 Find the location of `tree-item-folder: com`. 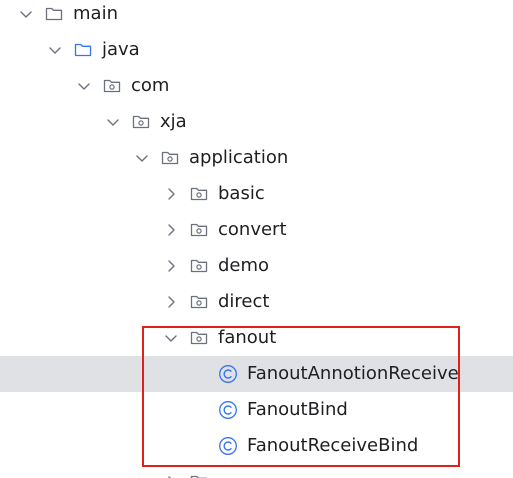

tree-item-folder: com is located at coordinates (256, 86).